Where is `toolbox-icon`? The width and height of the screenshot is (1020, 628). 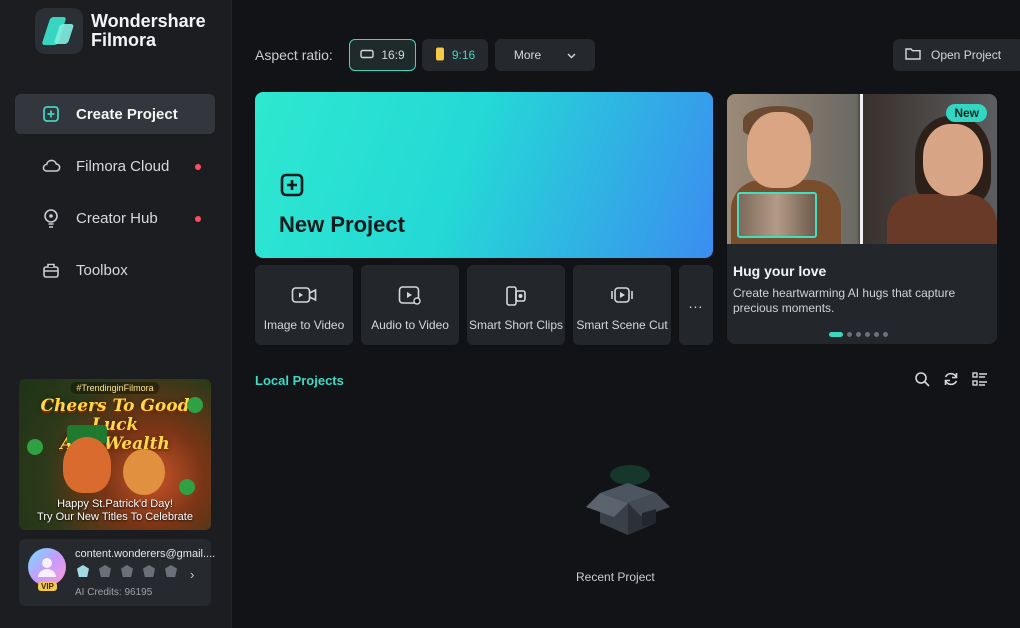
toolbox-icon is located at coordinates (51, 270).